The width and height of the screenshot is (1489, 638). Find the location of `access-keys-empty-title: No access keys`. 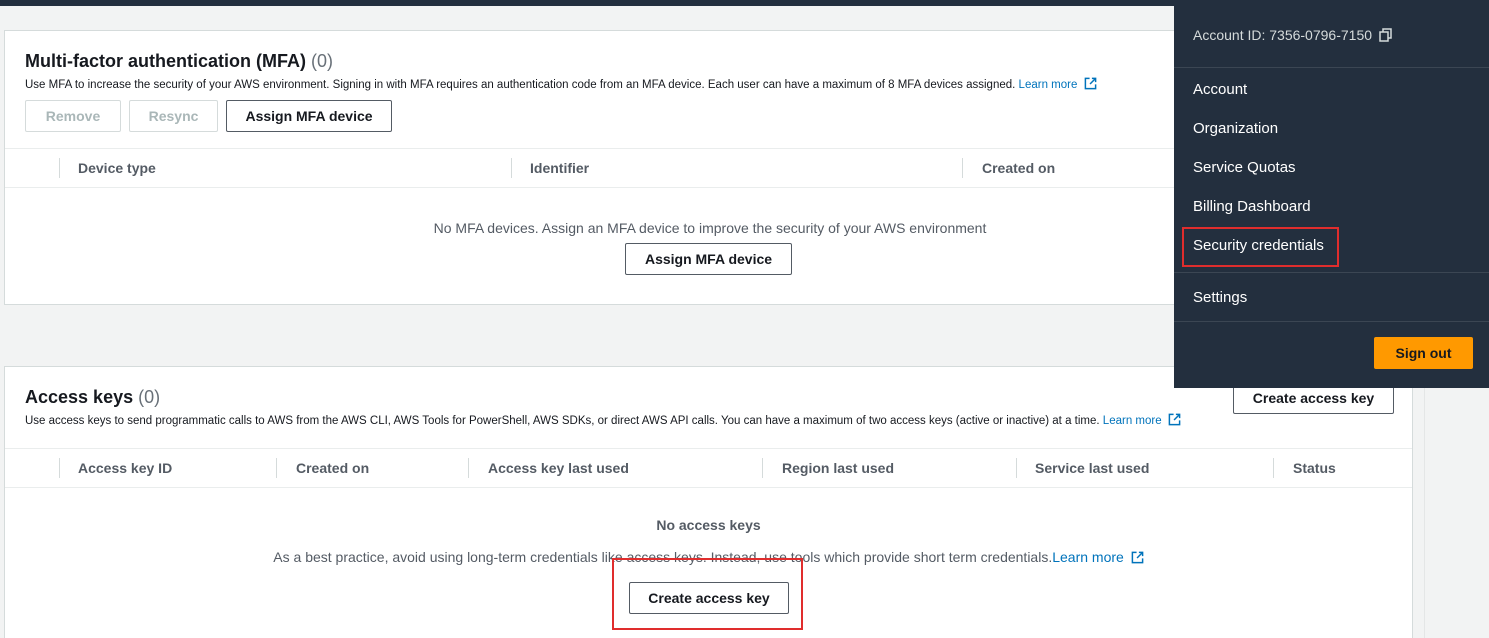

access-keys-empty-title: No access keys is located at coordinates (708, 525).